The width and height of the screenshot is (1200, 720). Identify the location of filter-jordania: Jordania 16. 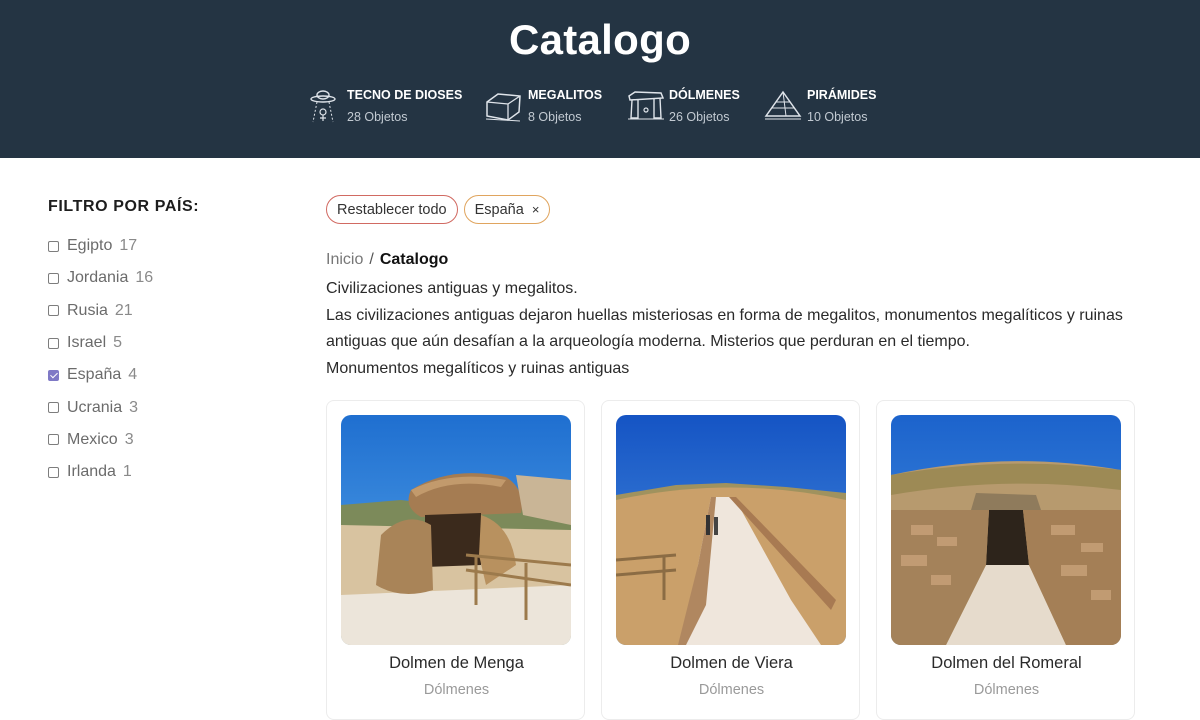
(100, 278).